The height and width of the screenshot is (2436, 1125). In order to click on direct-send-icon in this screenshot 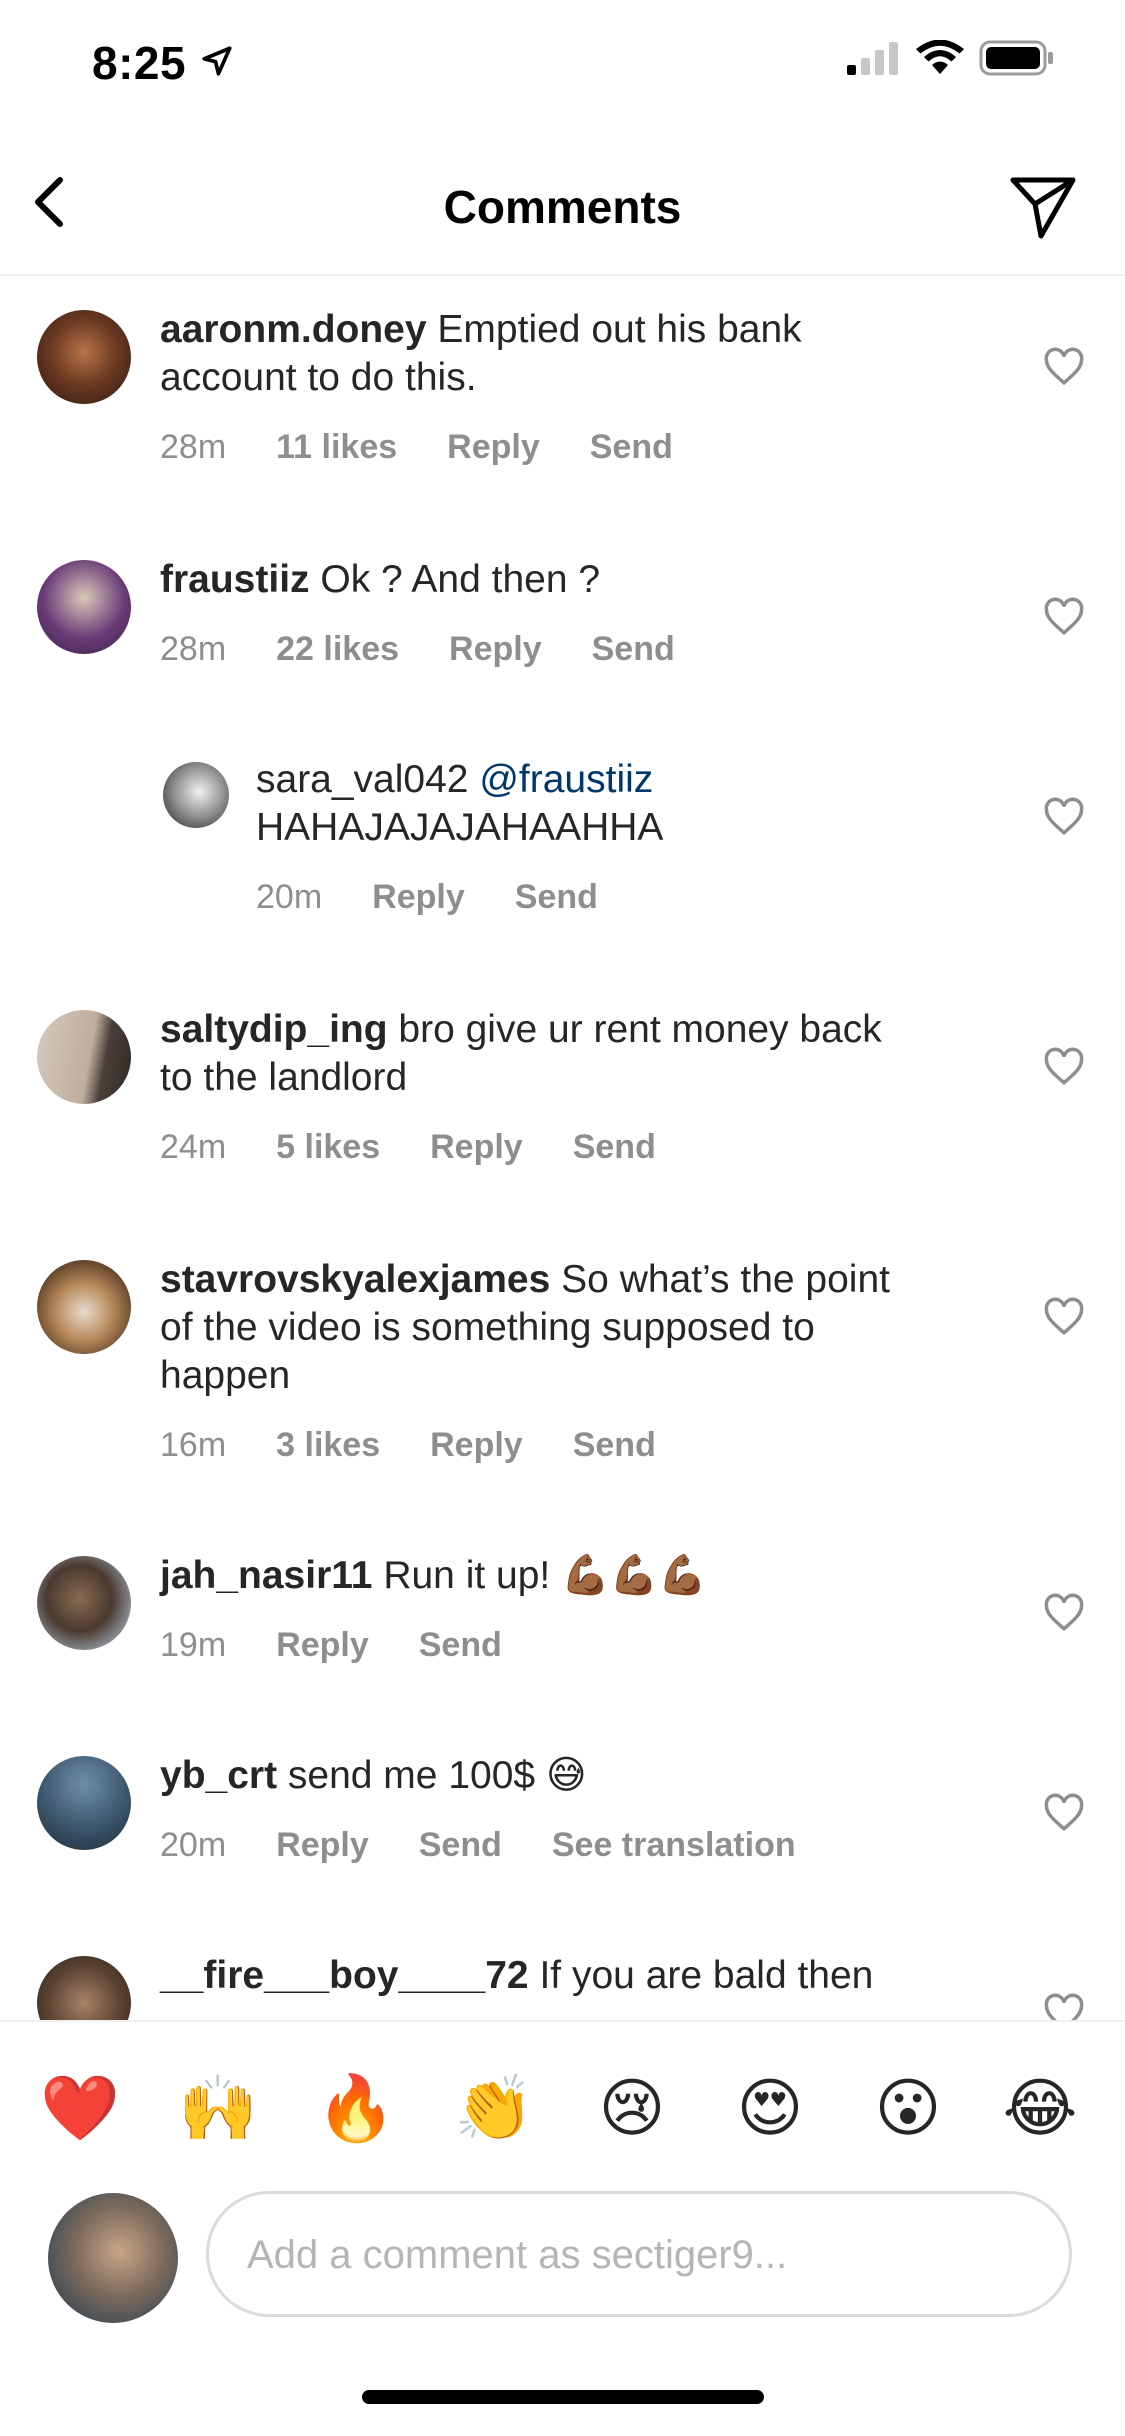, I will do `click(1043, 206)`.